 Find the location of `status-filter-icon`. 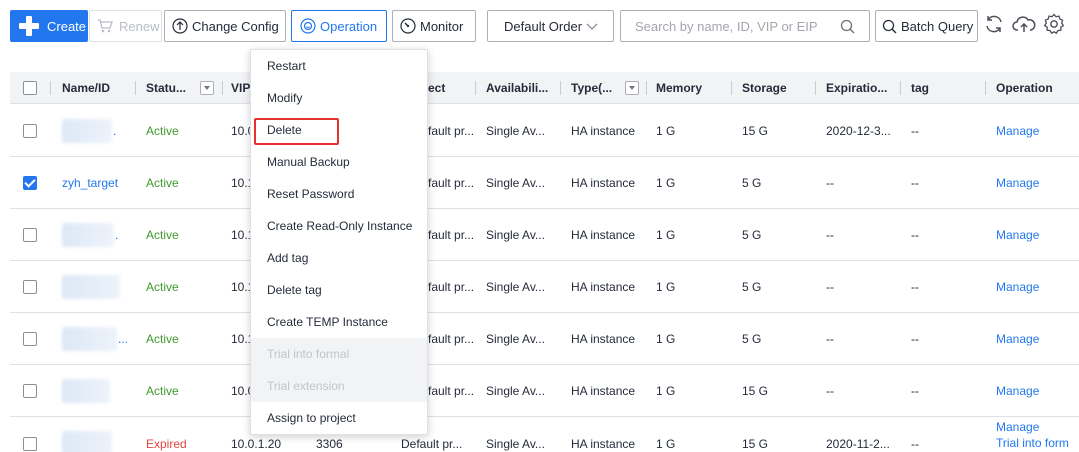

status-filter-icon is located at coordinates (207, 88).